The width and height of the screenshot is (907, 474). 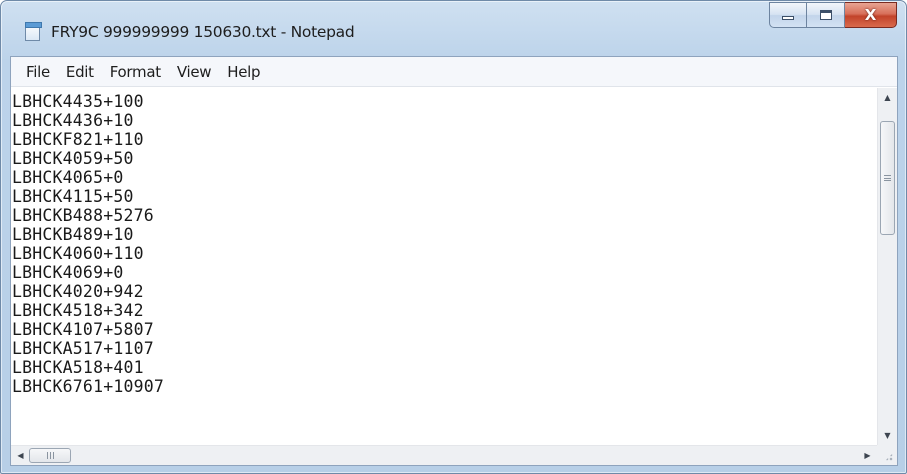 What do you see at coordinates (33, 31) in the screenshot?
I see `notepad-app-icon` at bounding box center [33, 31].